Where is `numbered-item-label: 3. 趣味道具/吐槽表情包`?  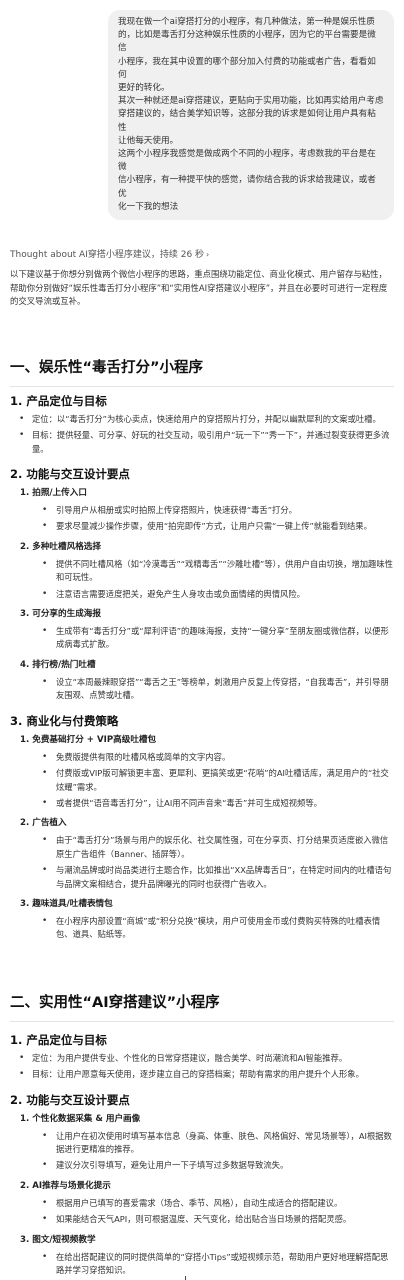
numbered-item-label: 3. 趣味道具/吐槽表情包 is located at coordinates (66, 903).